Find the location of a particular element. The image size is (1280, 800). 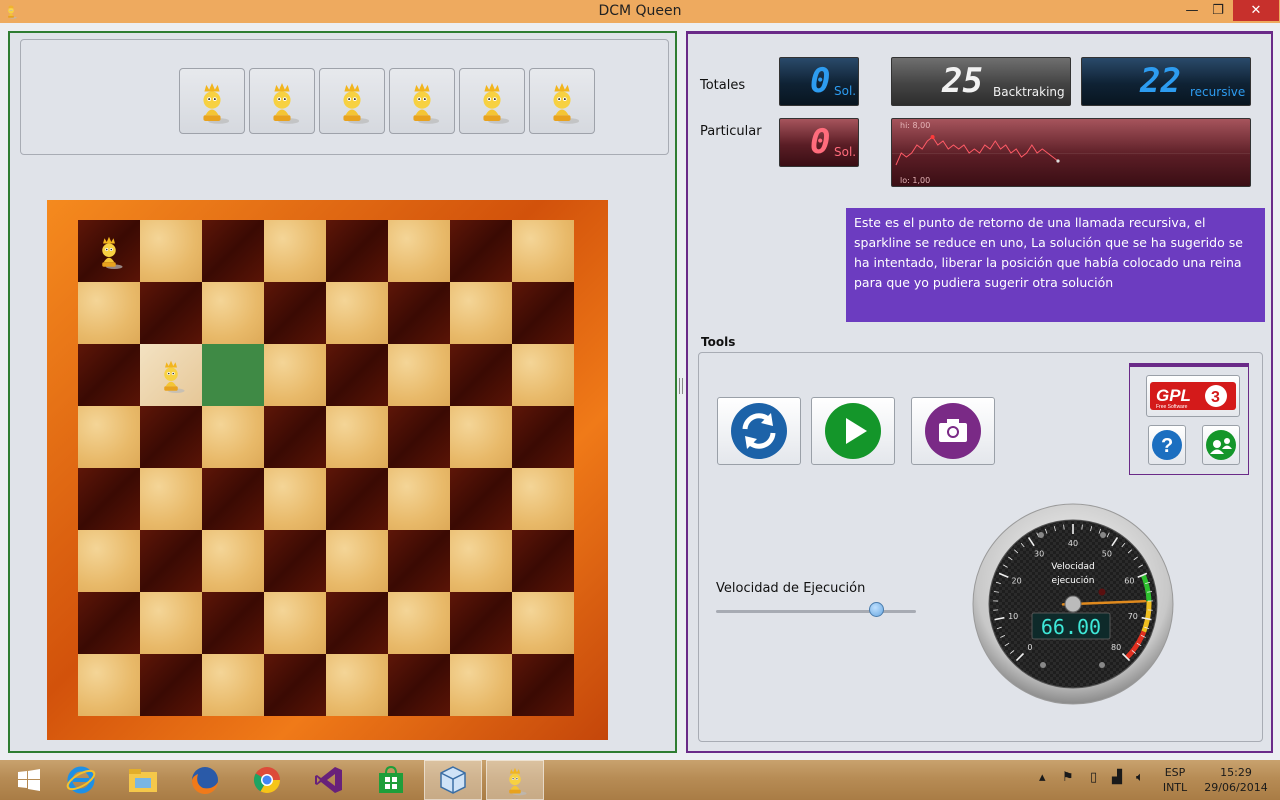

taskbar-firefox is located at coordinates (205, 780).